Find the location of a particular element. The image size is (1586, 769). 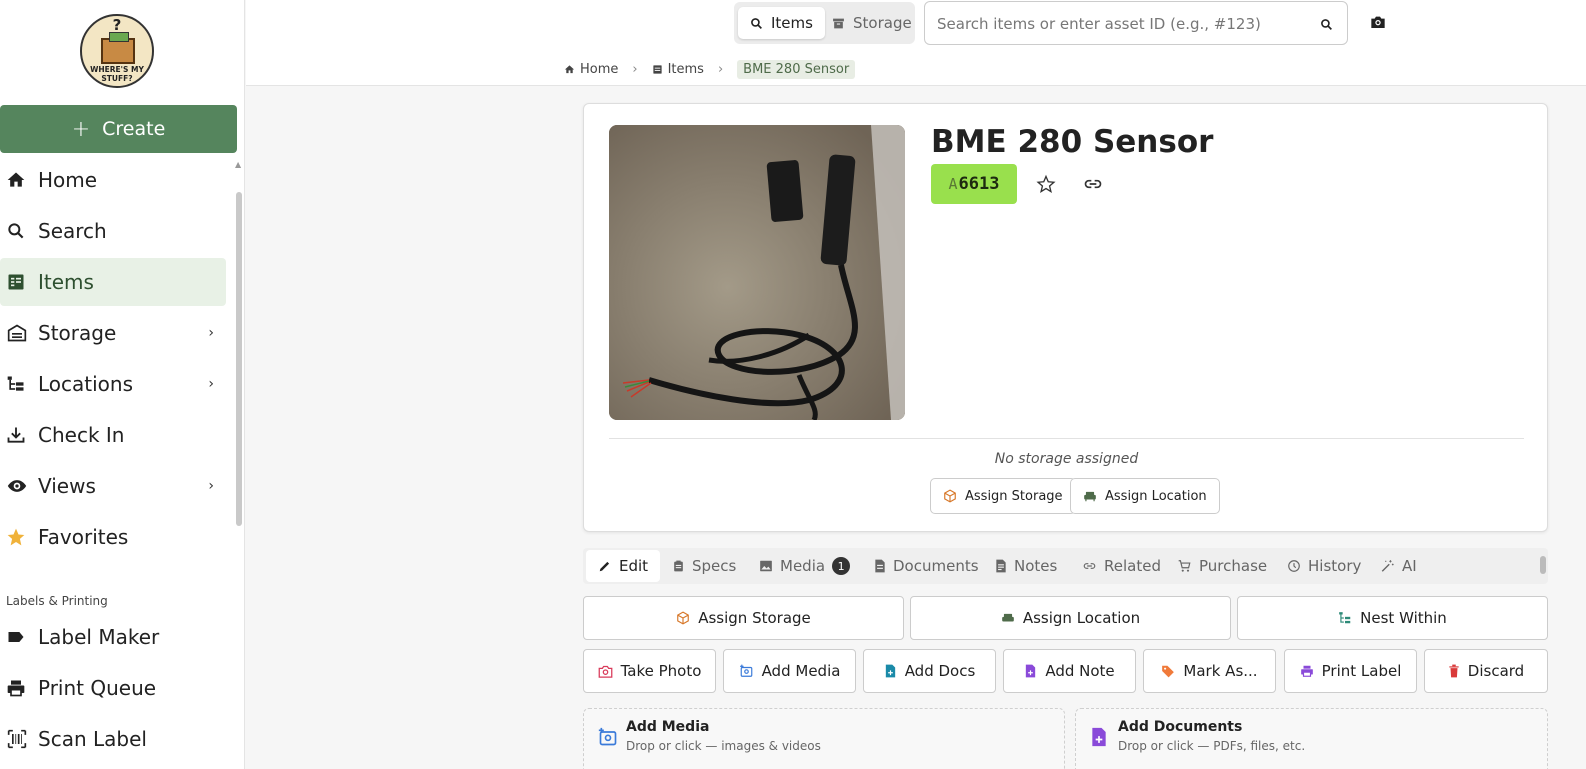

tab-specs: Specs is located at coordinates (704, 566).